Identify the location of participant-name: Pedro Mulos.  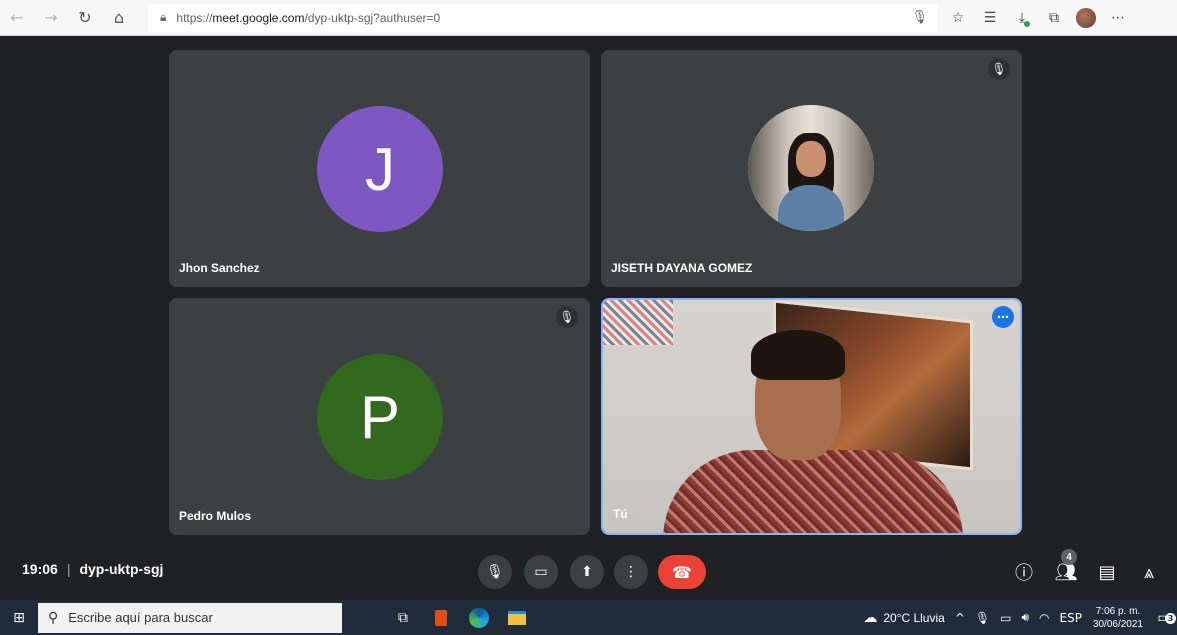
(215, 516).